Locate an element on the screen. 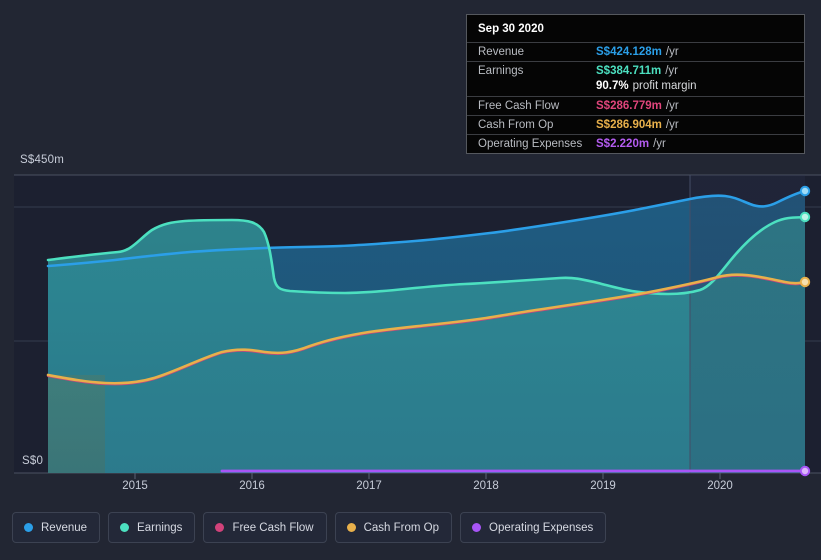  tooltip-unit-cash-from-op: /yr is located at coordinates (672, 125).